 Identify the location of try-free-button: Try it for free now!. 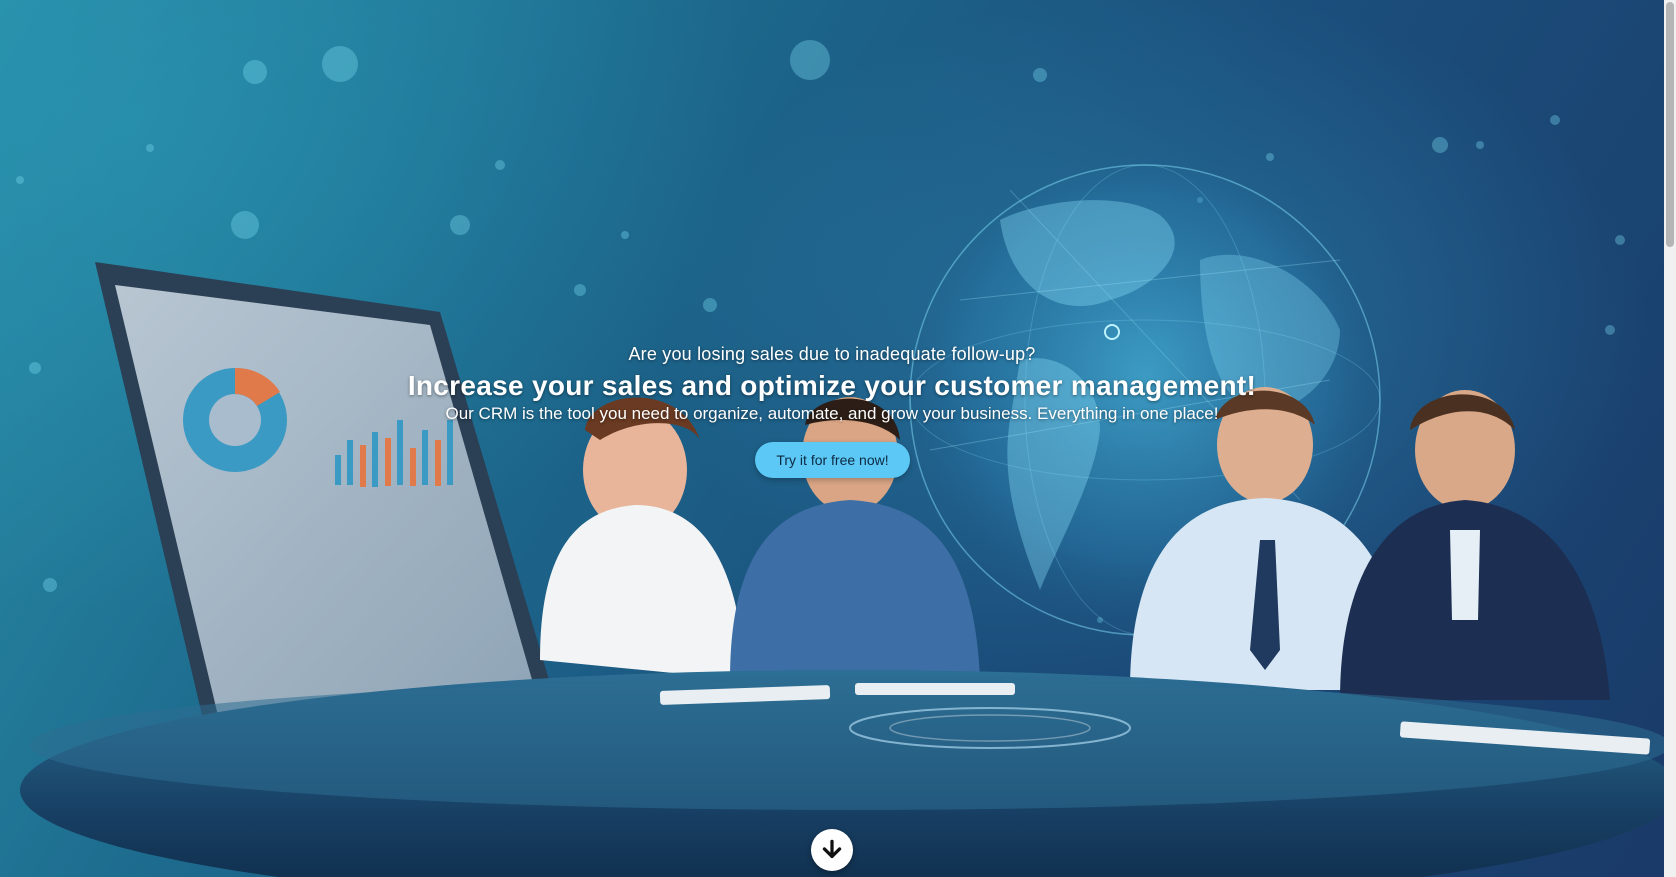
(832, 460).